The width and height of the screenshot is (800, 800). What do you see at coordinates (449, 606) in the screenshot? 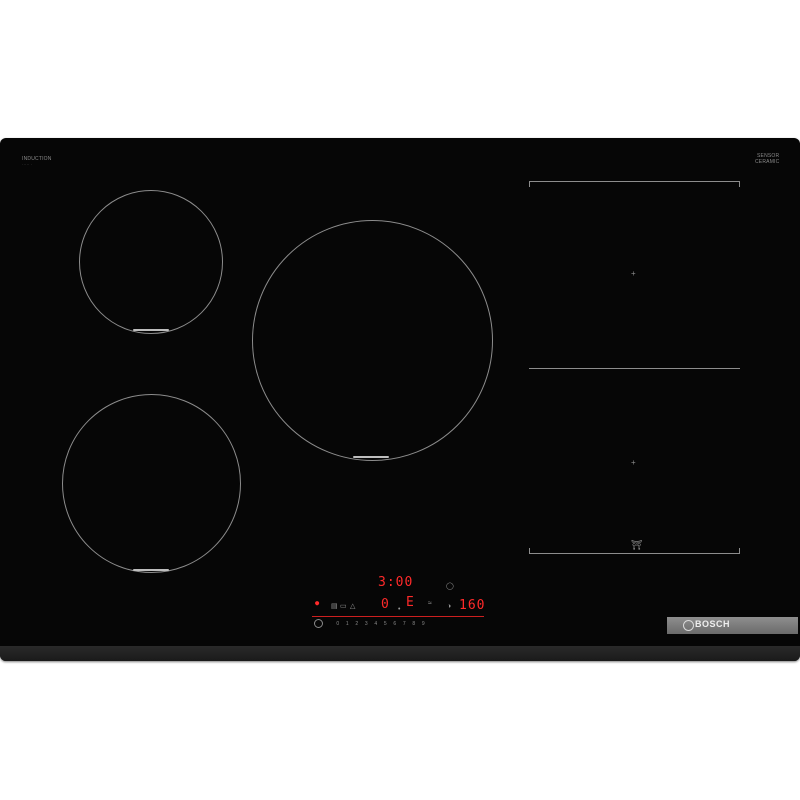
I see `pan-sensor-icon: ◑` at bounding box center [449, 606].